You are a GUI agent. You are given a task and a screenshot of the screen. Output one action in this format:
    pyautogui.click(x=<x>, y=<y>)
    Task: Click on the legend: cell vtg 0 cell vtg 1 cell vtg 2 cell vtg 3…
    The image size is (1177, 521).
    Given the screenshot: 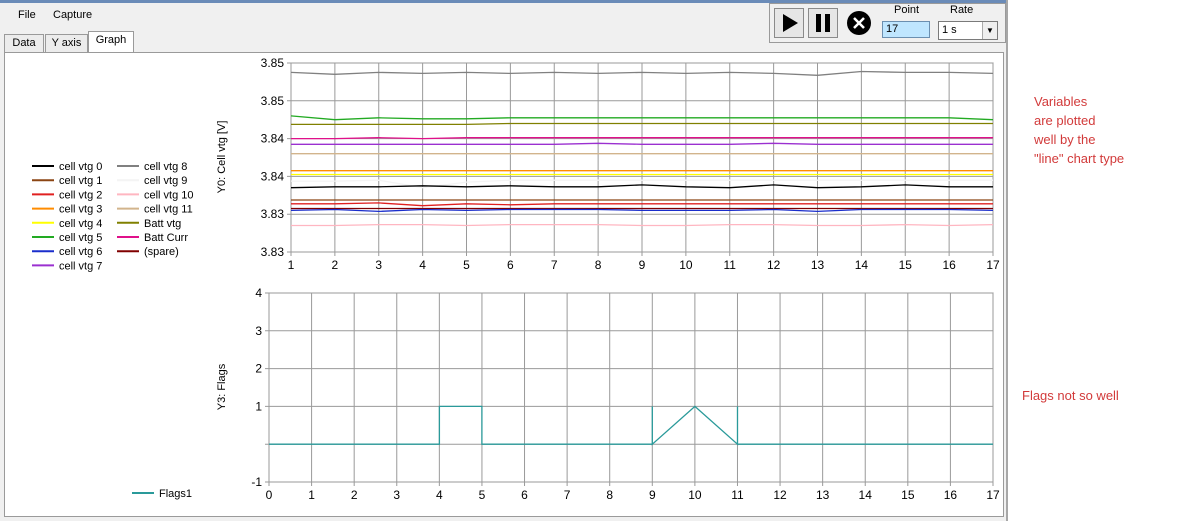 What is the action you would take?
    pyautogui.click(x=113, y=216)
    